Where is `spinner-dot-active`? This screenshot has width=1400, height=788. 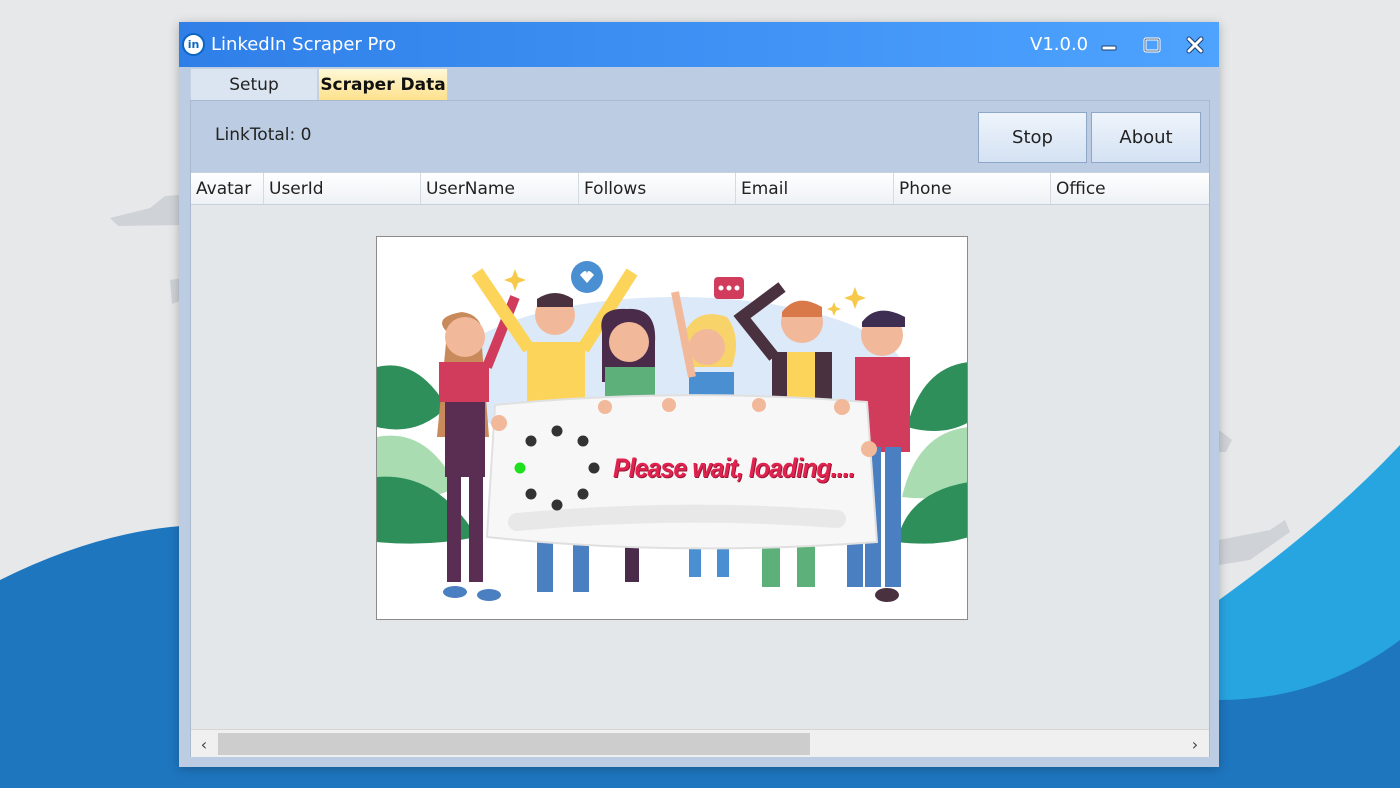
spinner-dot-active is located at coordinates (520, 468).